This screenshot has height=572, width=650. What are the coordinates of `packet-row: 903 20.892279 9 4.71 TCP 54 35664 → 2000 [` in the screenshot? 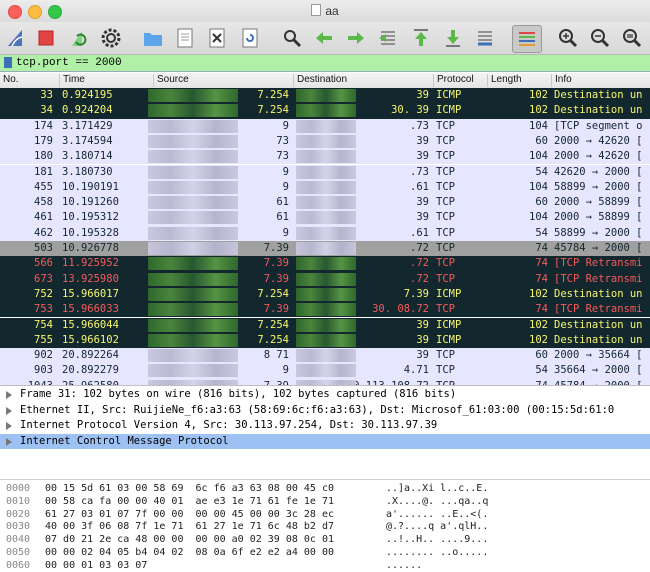 It's located at (325, 371).